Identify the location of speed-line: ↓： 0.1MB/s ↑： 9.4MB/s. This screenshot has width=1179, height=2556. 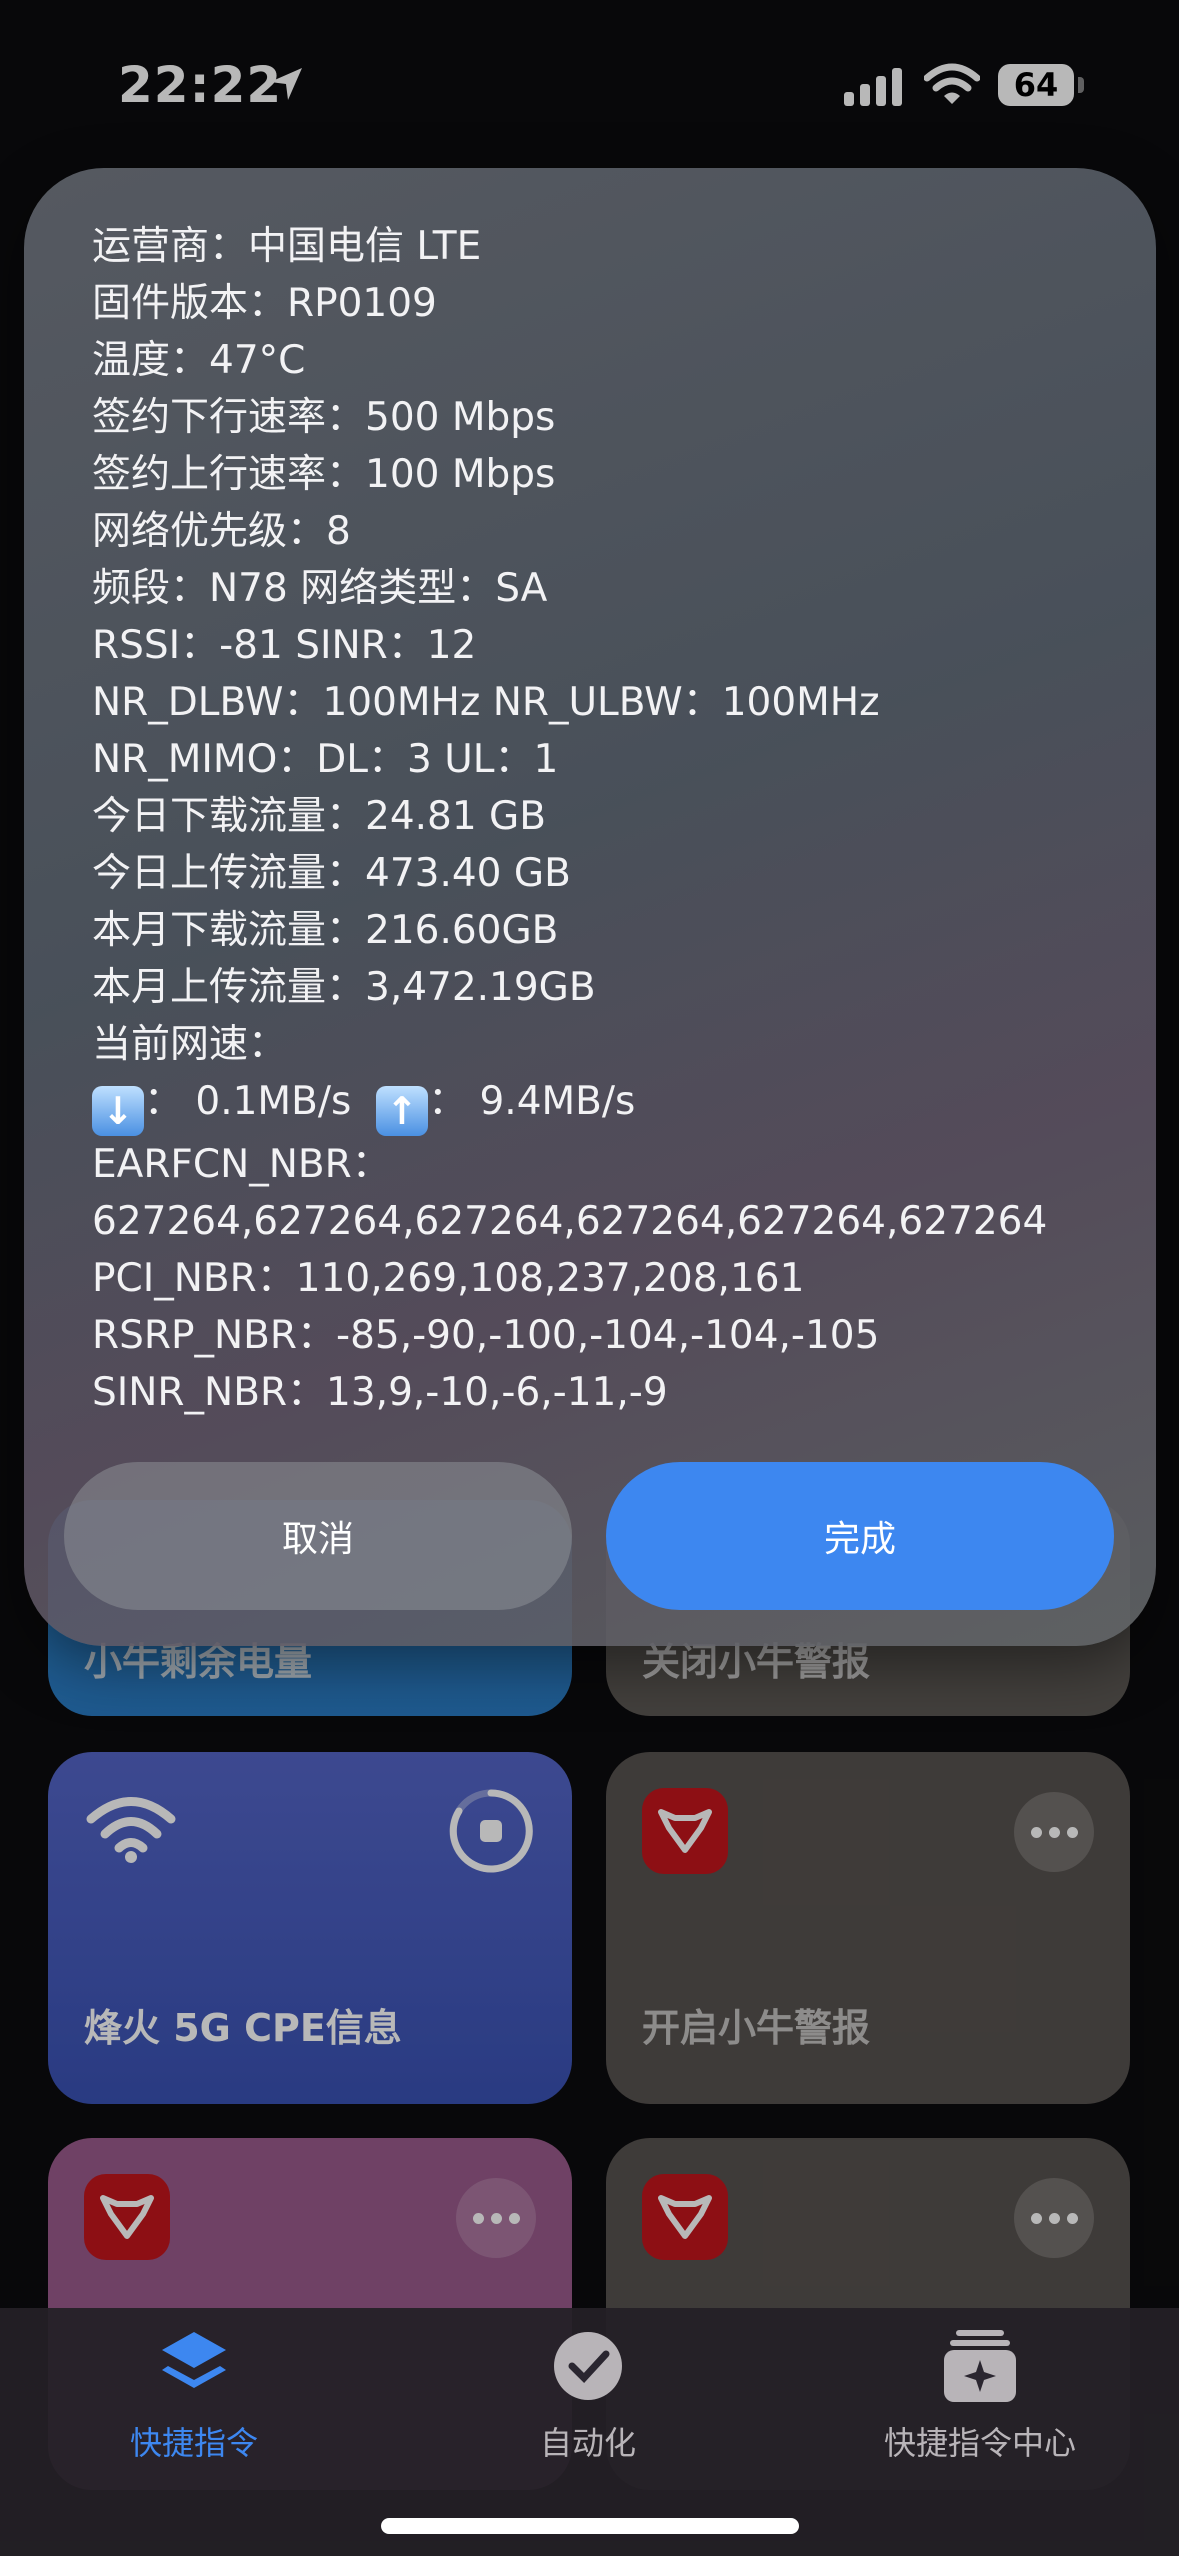
(597, 1104).